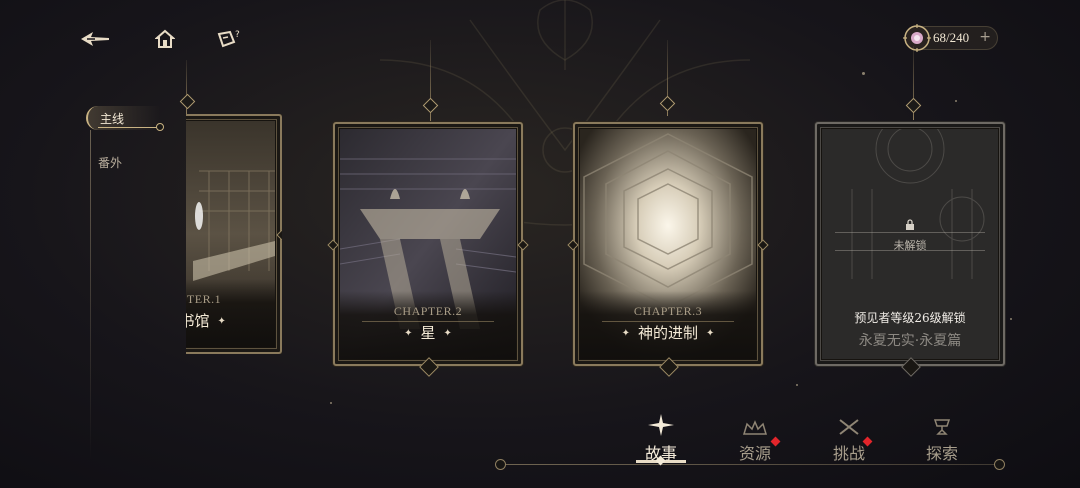 The height and width of the screenshot is (488, 1080). I want to click on help-button: ?, so click(229, 39).